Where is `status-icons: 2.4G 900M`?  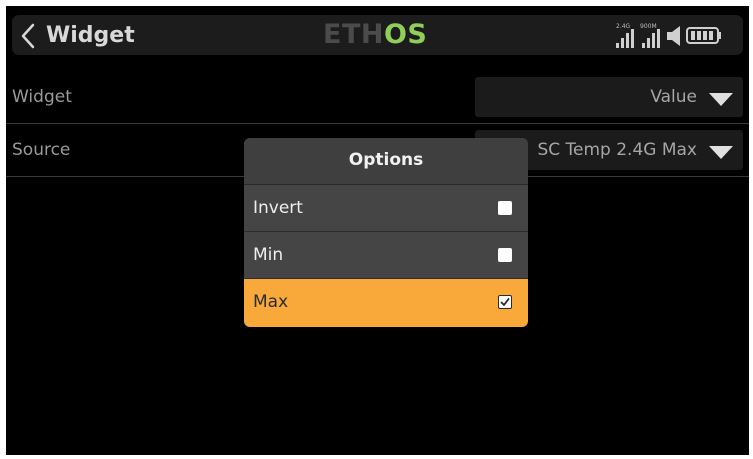 status-icons: 2.4G 900M is located at coordinates (677, 35).